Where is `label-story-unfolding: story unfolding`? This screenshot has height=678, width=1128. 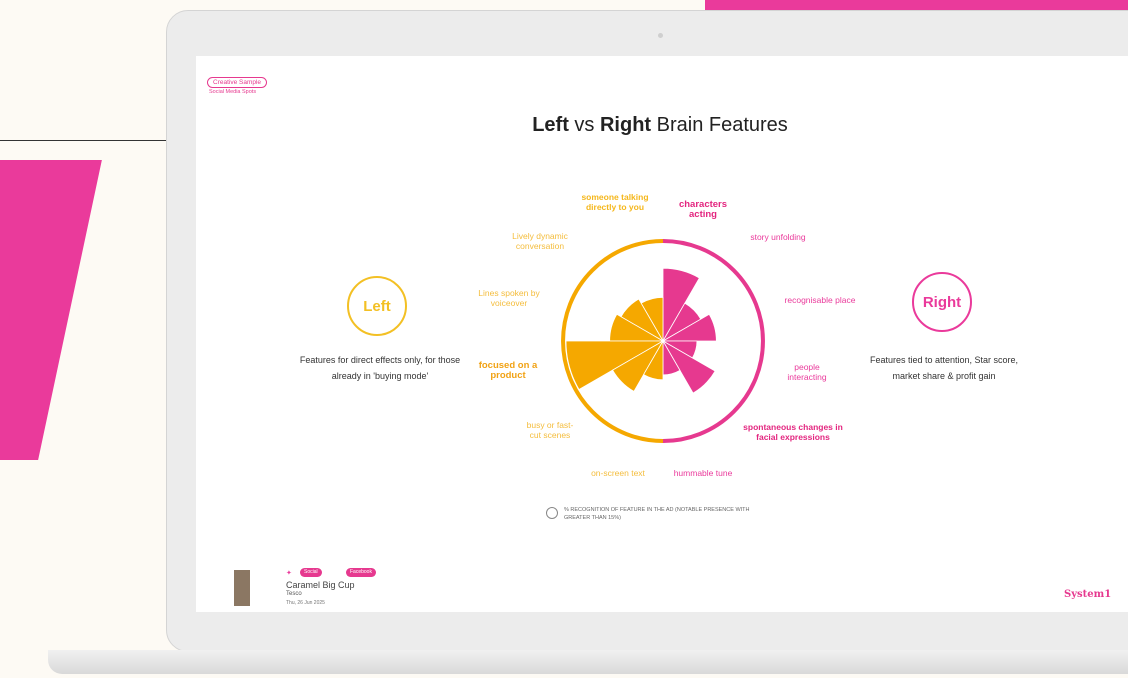
label-story-unfolding: story unfolding is located at coordinates (778, 237).